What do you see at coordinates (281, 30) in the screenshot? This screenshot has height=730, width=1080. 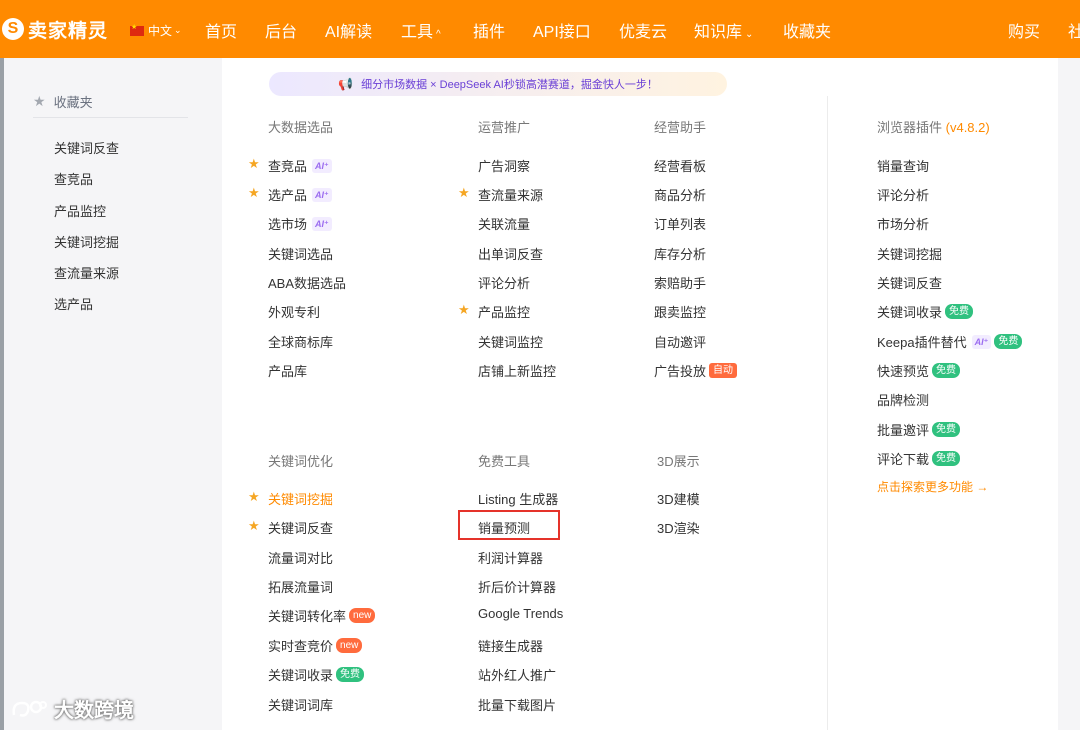 I see `nav-console: 后台` at bounding box center [281, 30].